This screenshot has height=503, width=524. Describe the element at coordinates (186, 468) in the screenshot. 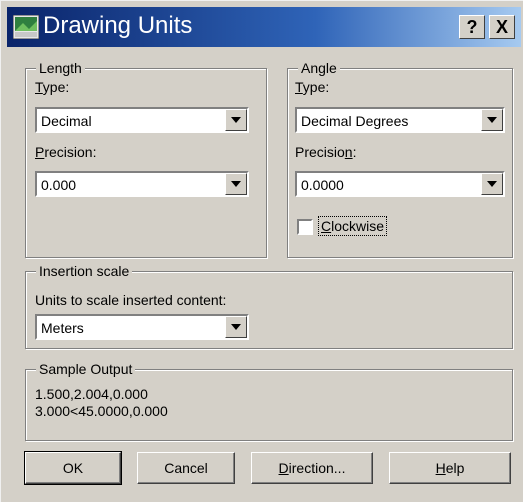

I see `cancel-button: Cancel` at that location.